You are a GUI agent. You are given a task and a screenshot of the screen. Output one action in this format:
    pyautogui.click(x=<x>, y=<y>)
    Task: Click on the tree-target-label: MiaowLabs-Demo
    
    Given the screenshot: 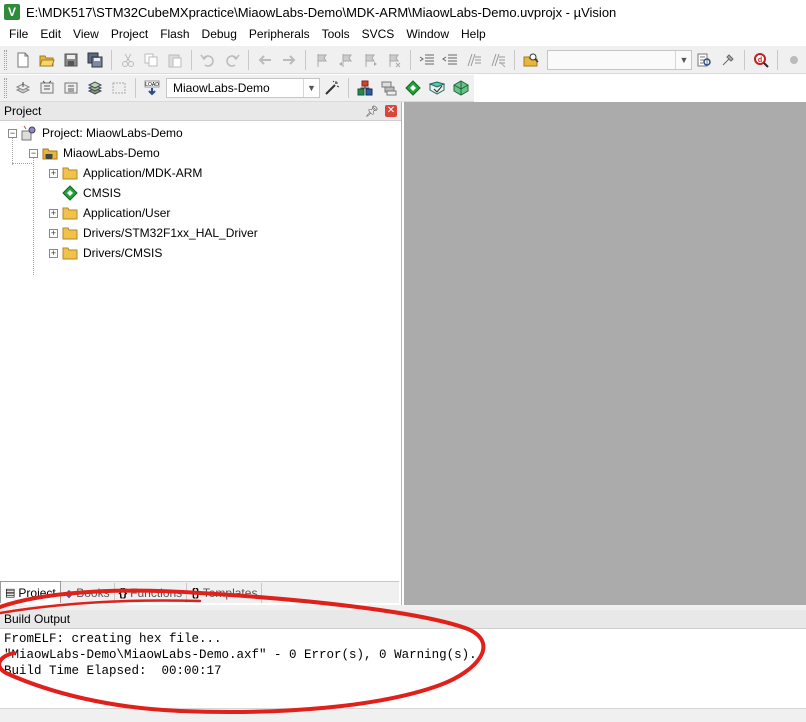 What is the action you would take?
    pyautogui.click(x=111, y=153)
    